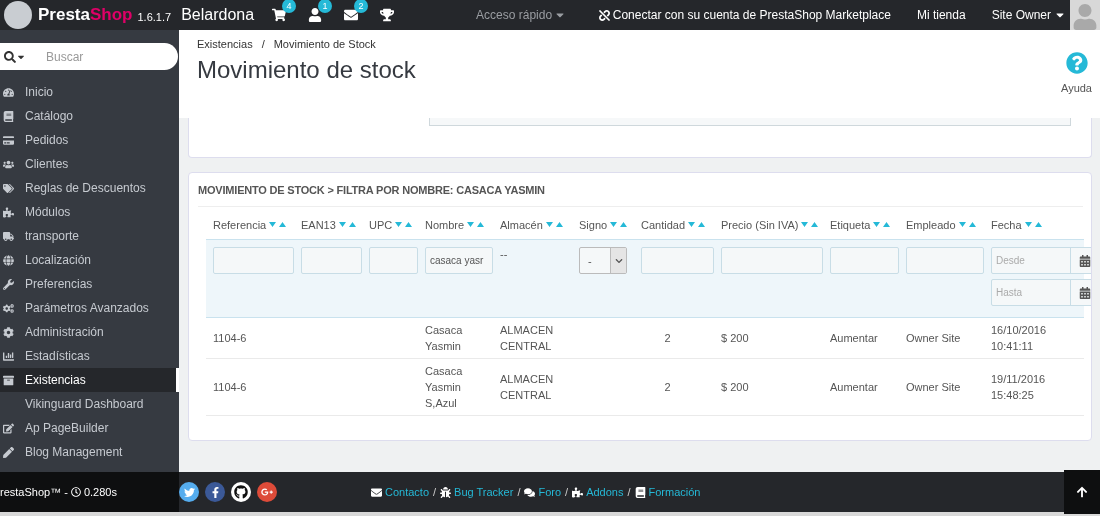 The height and width of the screenshot is (516, 1100). I want to click on column-header: Empleado, so click(931, 225).